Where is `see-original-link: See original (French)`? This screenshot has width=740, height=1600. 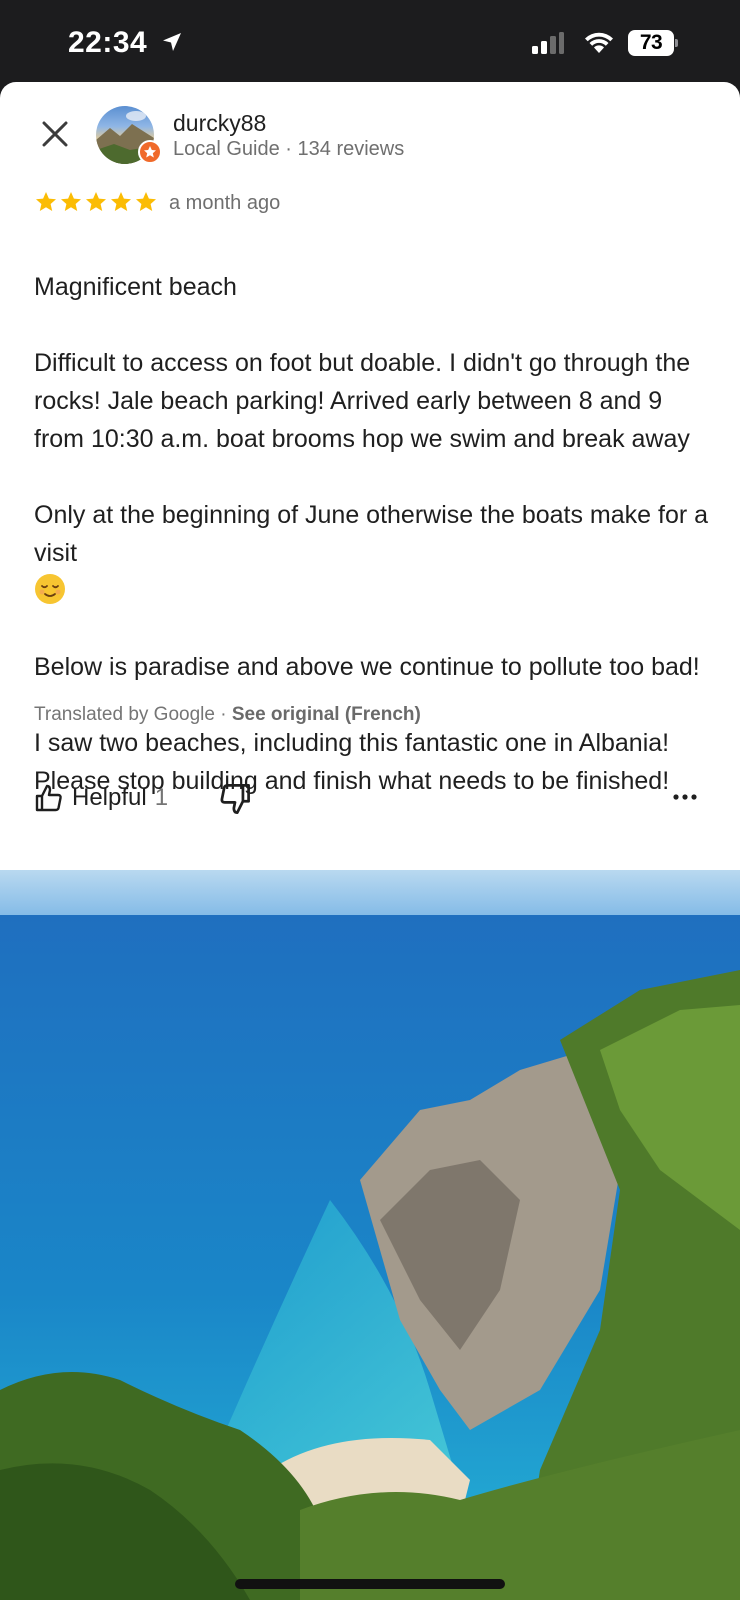
see-original-link: See original (French) is located at coordinates (326, 714).